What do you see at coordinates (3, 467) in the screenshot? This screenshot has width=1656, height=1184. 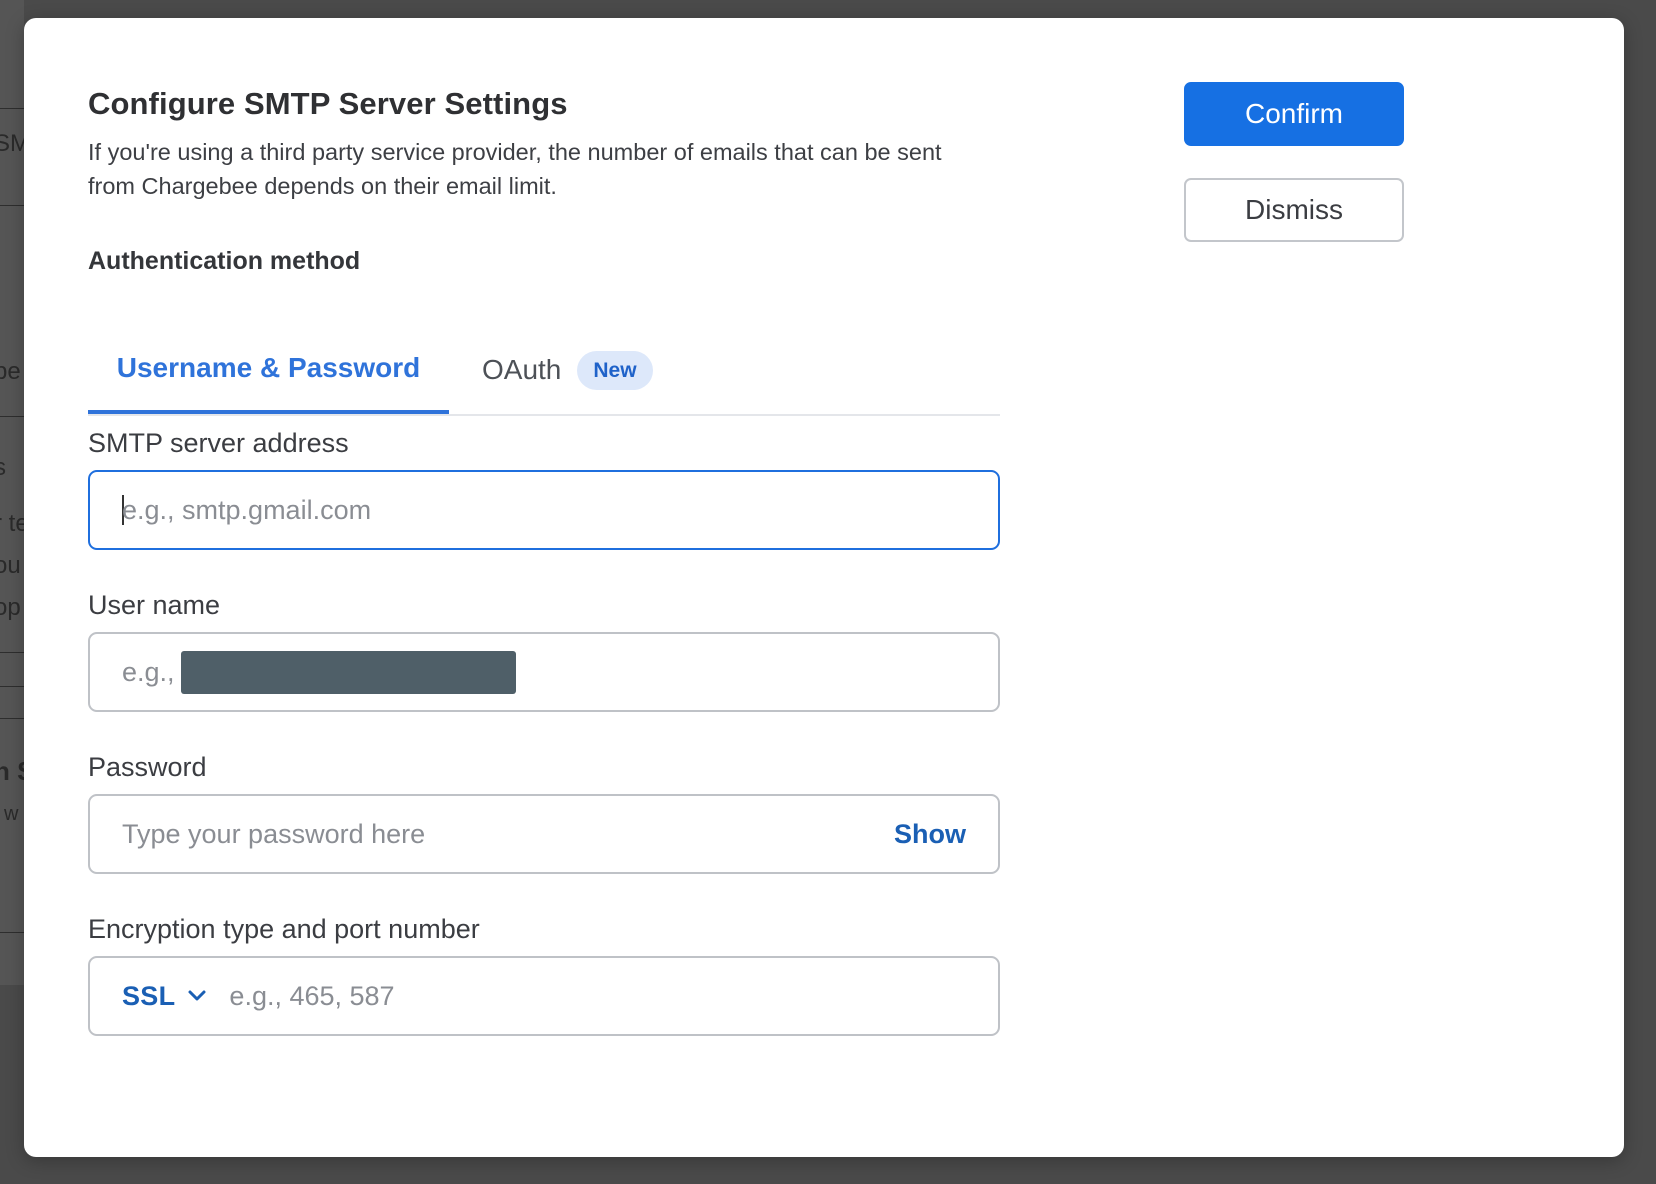 I see `background-text: s` at bounding box center [3, 467].